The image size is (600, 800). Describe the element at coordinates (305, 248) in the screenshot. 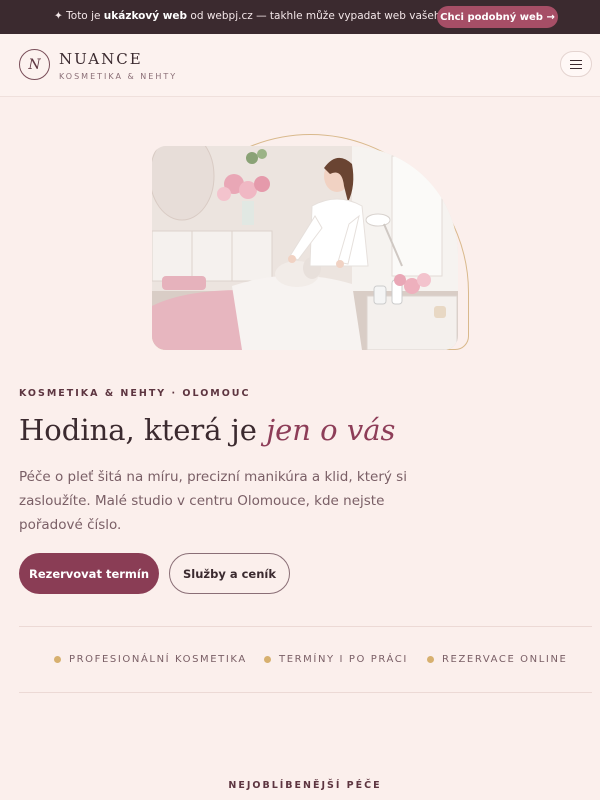

I see `hero-image` at that location.